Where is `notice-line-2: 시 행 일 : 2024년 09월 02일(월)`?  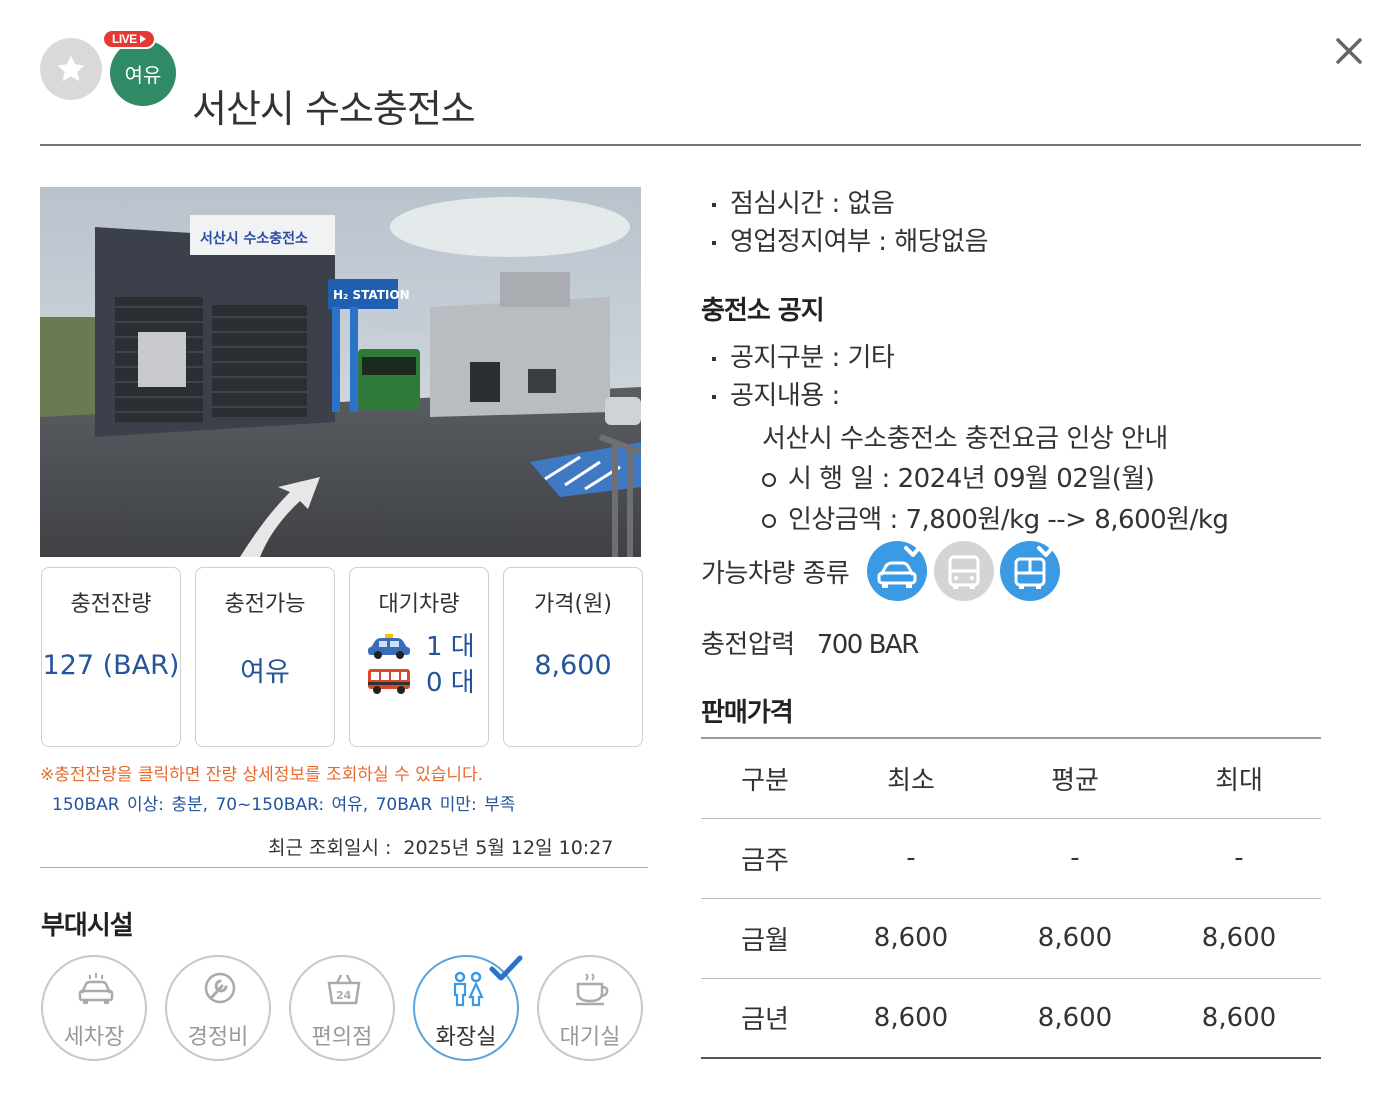
notice-line-2: 시 행 일 : 2024년 09월 02일(월) is located at coordinates (958, 476).